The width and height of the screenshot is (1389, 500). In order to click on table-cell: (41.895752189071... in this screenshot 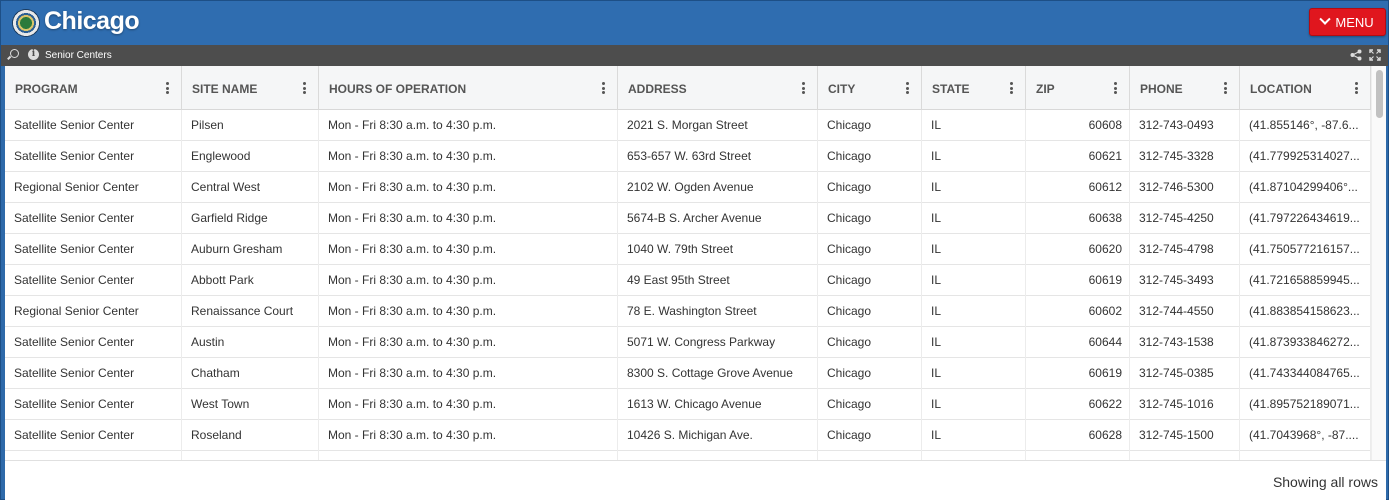, I will do `click(1305, 404)`.